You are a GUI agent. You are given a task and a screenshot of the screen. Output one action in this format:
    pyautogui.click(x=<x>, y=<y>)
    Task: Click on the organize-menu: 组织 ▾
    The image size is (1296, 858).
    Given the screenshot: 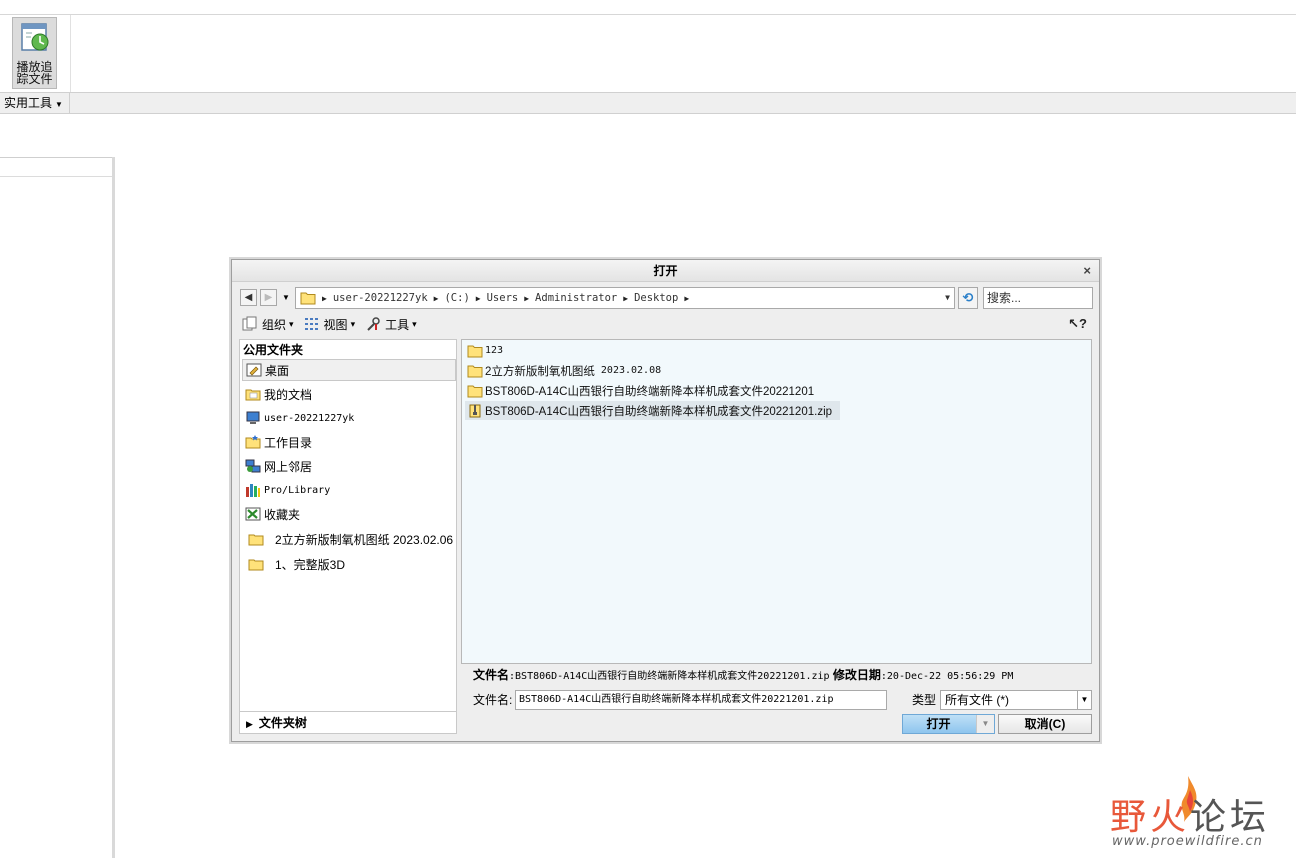 What is the action you would take?
    pyautogui.click(x=268, y=324)
    